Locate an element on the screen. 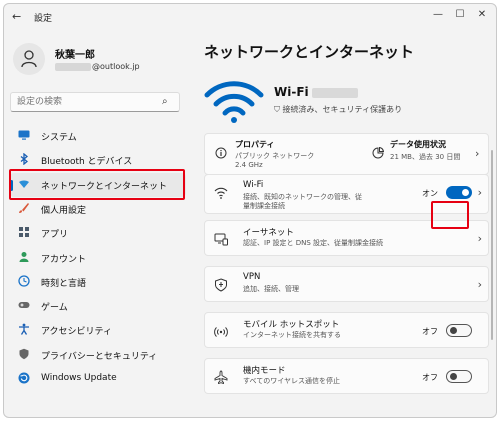 The height and width of the screenshot is (421, 500). globe-clock-icon is located at coordinates (24, 281).